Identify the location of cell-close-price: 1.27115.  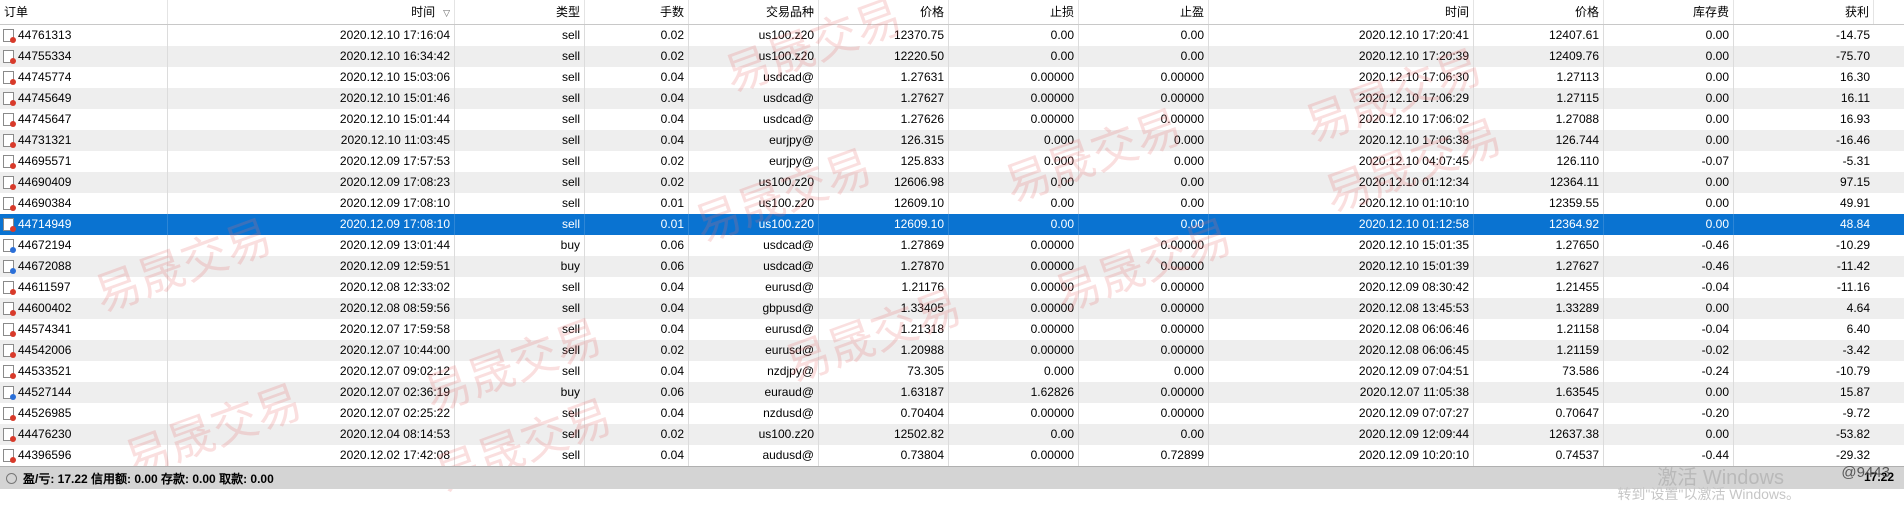
(1539, 98).